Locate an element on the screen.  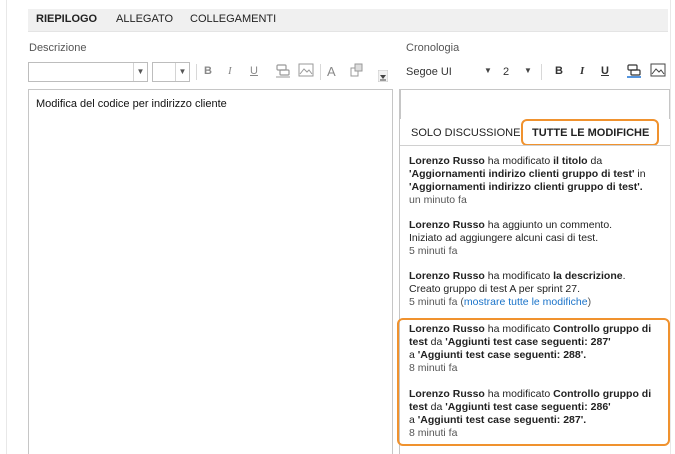
filter-highlight is located at coordinates (590, 132).